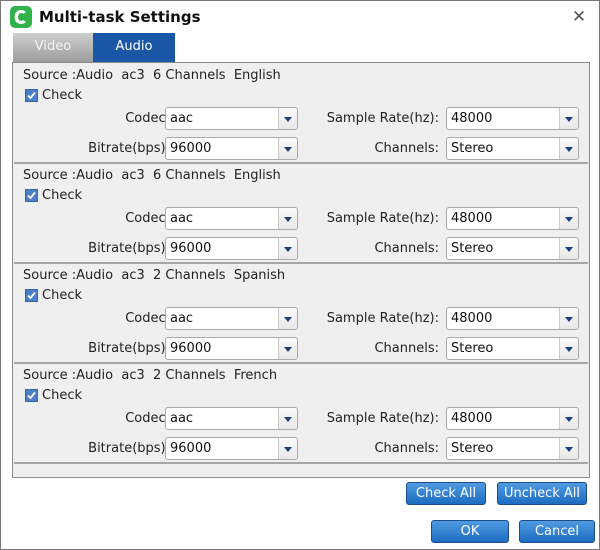  I want to click on source-info: Source :Audio ac3 2 Channels French, so click(150, 375).